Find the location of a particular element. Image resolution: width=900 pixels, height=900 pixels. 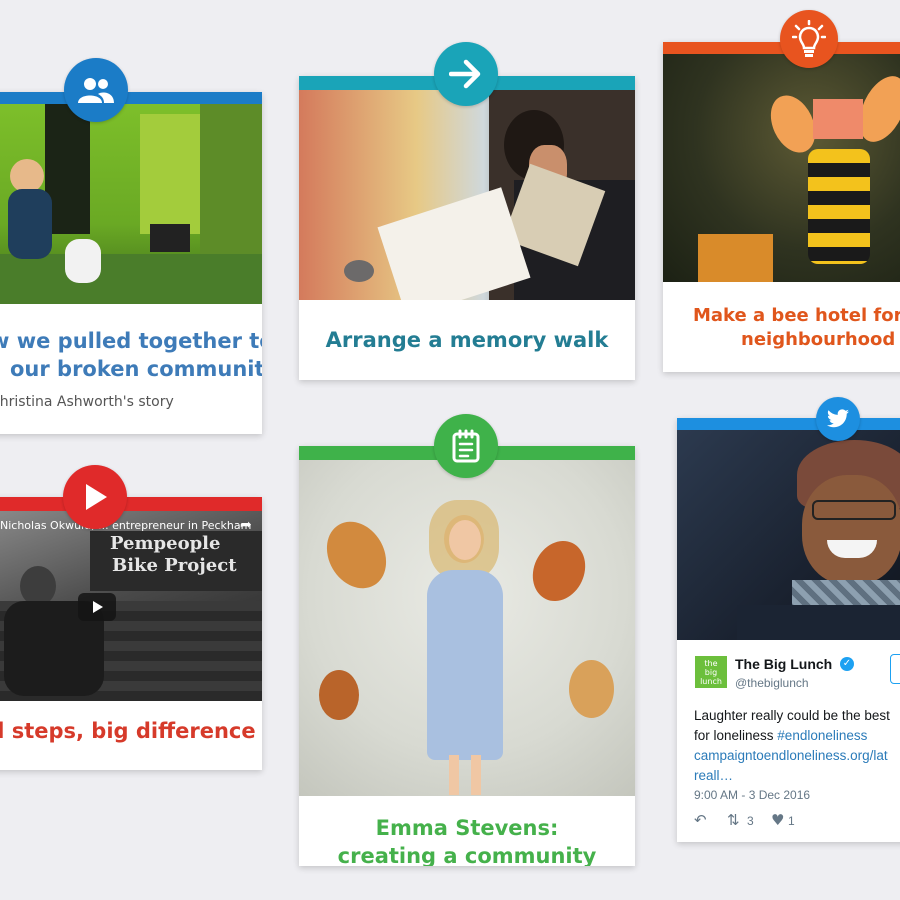

community-photo is located at coordinates (131, 204).